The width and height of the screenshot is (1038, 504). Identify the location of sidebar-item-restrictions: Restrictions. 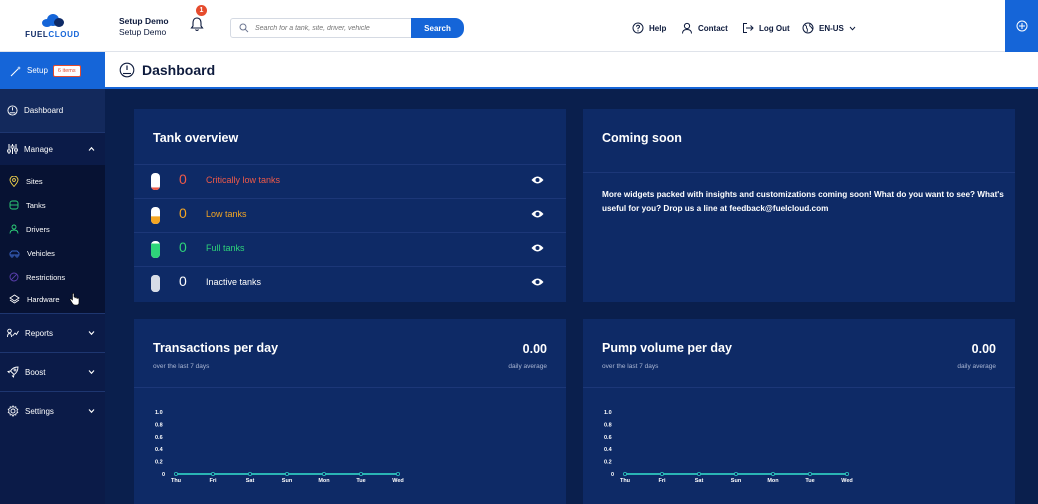
(52, 277).